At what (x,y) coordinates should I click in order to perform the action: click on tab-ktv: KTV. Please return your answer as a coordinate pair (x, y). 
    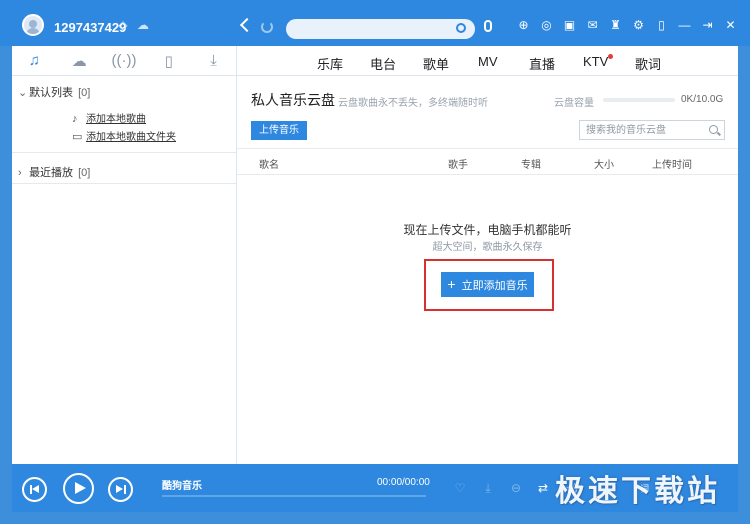
    Looking at the image, I should click on (595, 61).